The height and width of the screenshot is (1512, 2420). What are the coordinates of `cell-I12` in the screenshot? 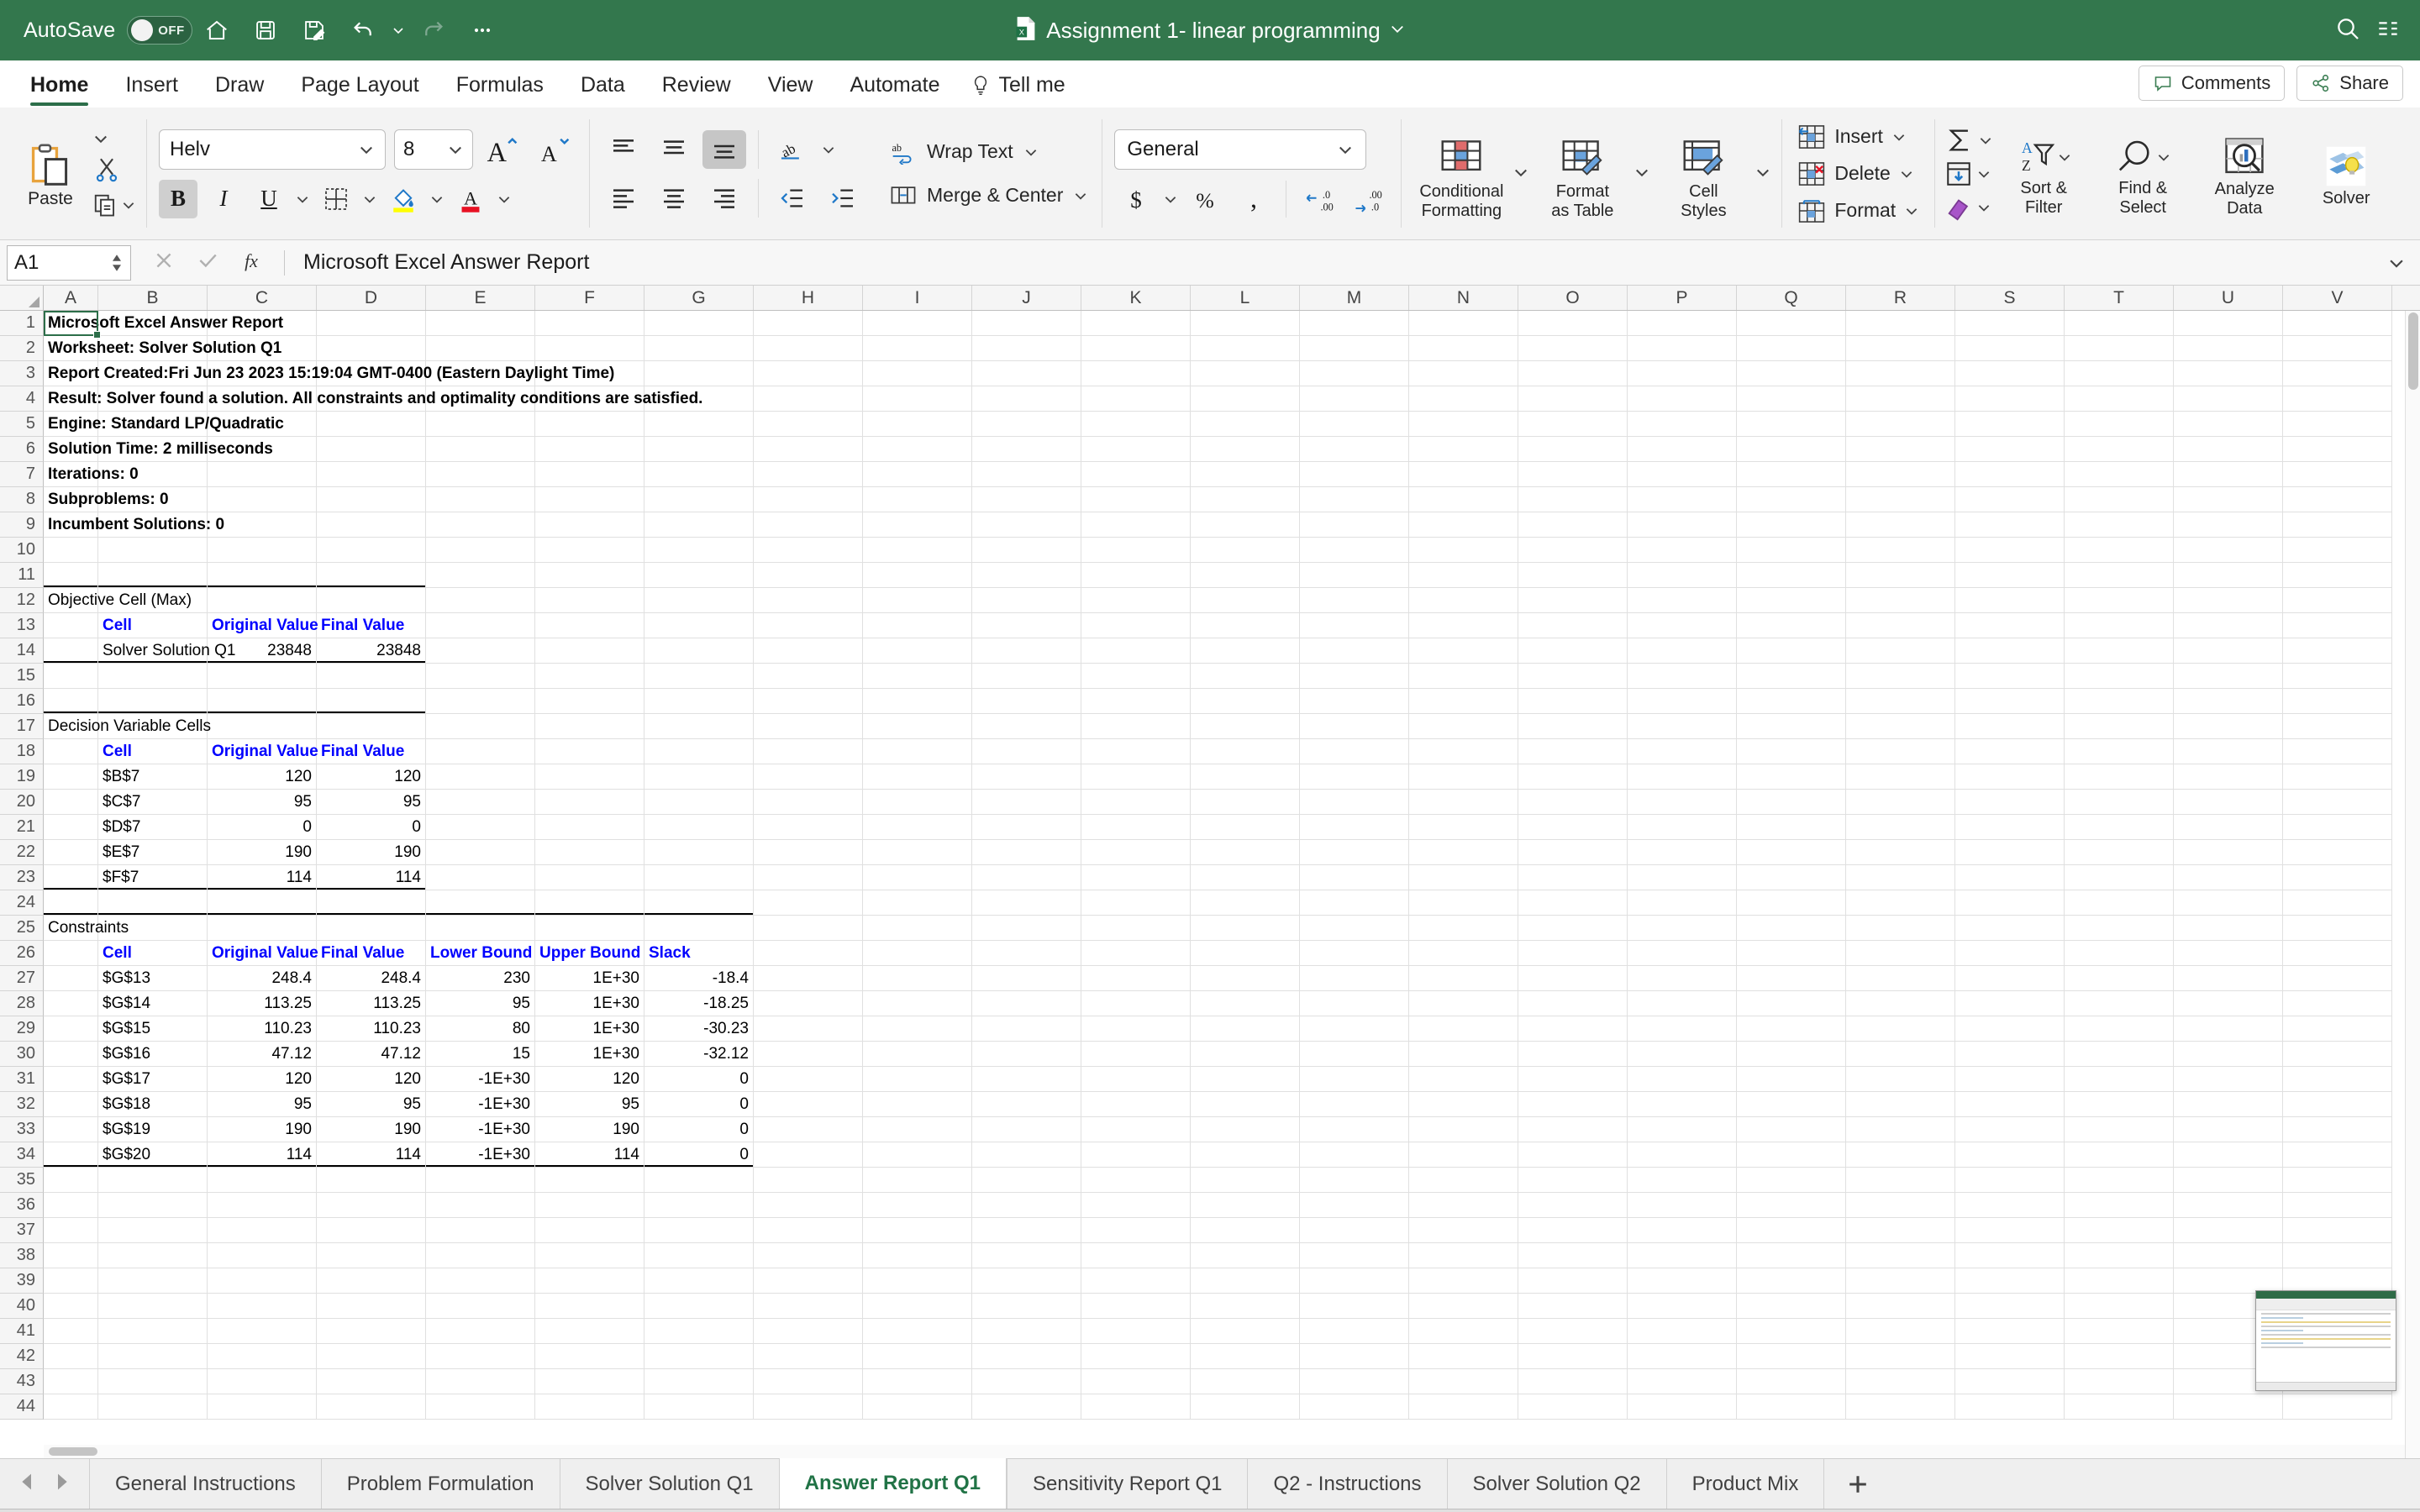 It's located at (917, 600).